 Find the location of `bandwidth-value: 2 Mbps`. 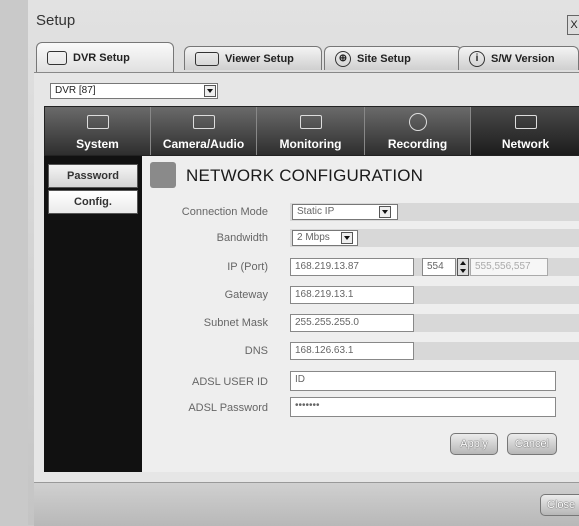

bandwidth-value: 2 Mbps is located at coordinates (313, 237).